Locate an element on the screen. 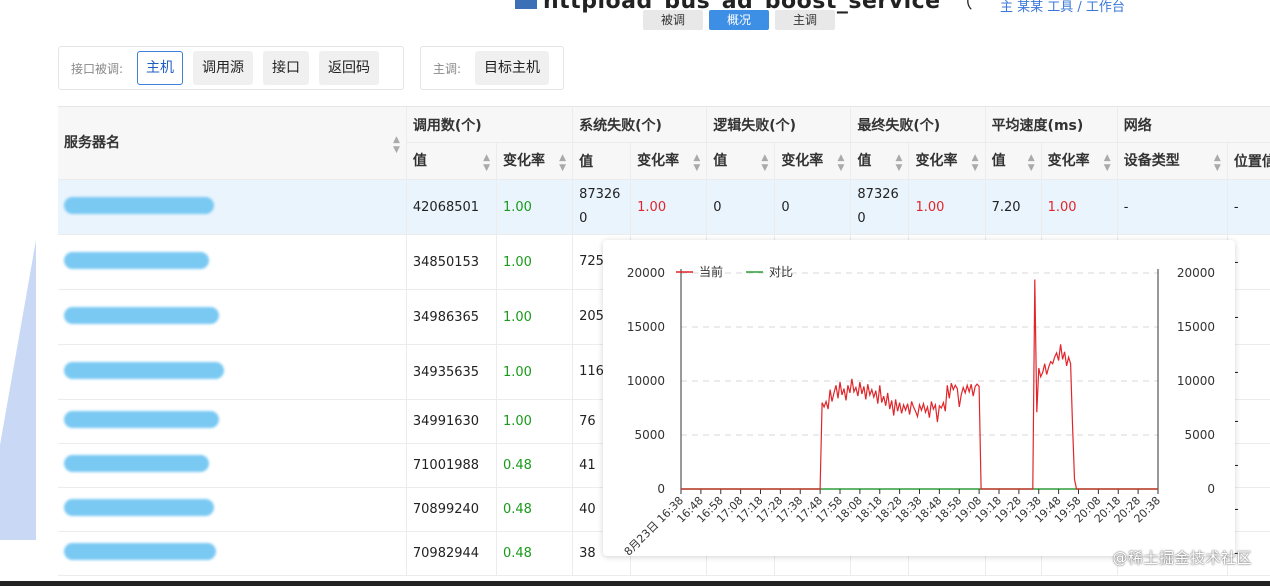 The height and width of the screenshot is (587, 1270). legend-label-current: 当前 is located at coordinates (711, 271).